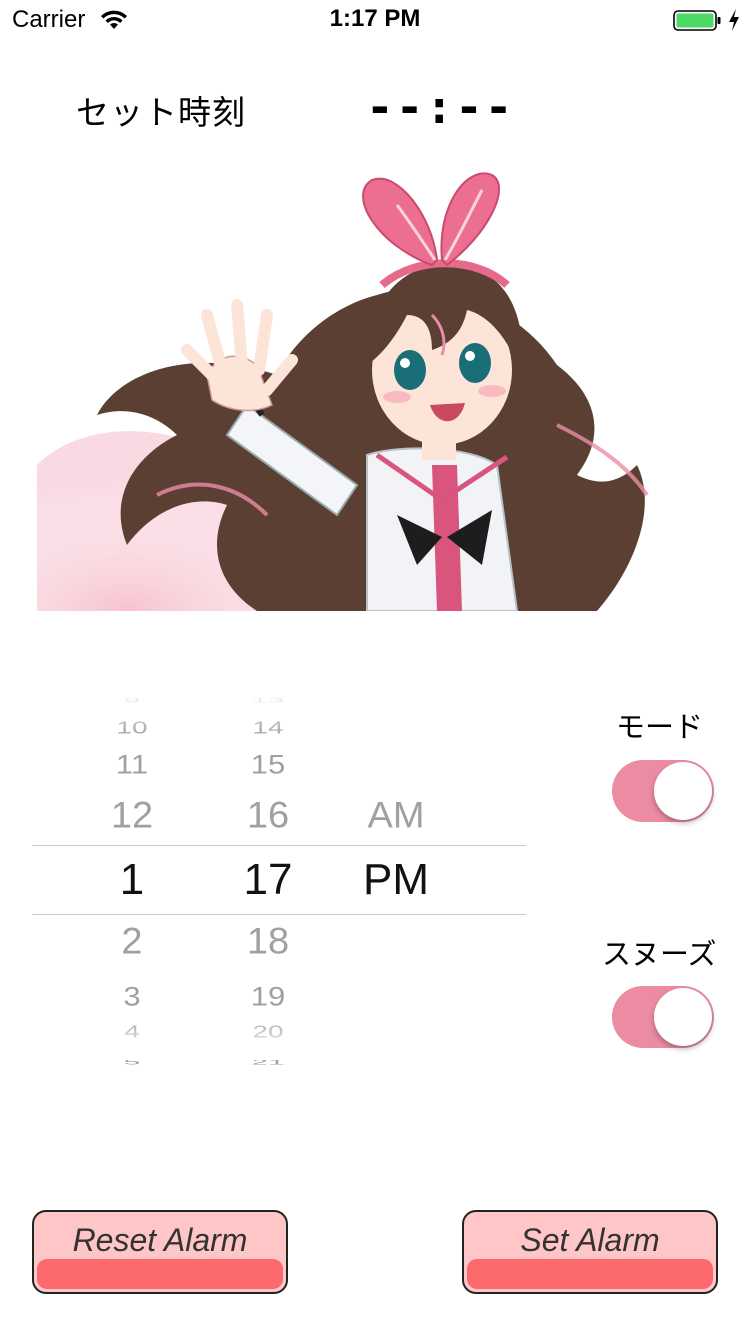 This screenshot has height=1334, width=750. I want to click on minute-wheel: 13 14 15 16 17 18 19 20 21, so click(268, 878).